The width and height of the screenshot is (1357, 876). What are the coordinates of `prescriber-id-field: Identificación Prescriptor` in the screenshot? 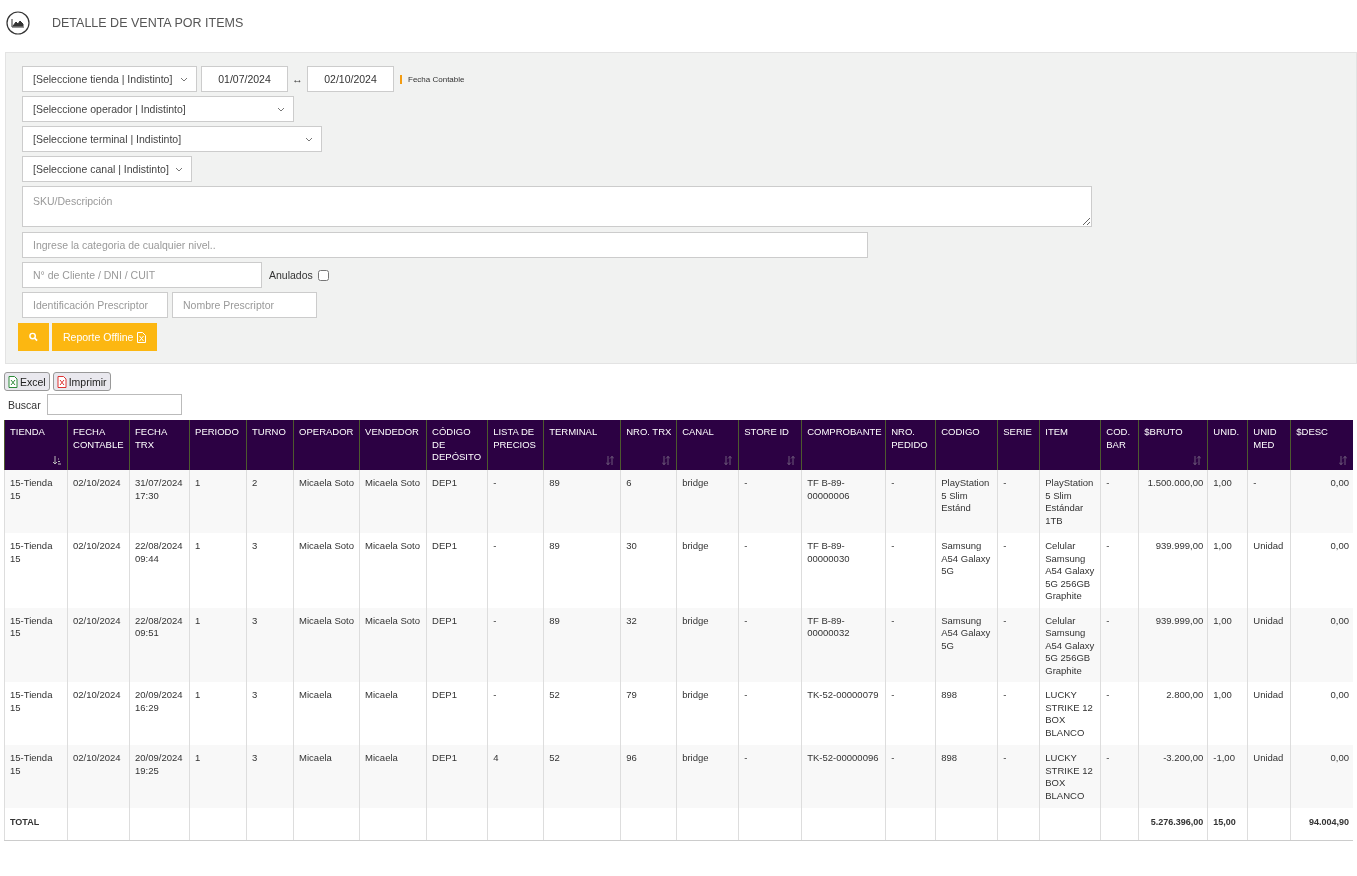 It's located at (95, 305).